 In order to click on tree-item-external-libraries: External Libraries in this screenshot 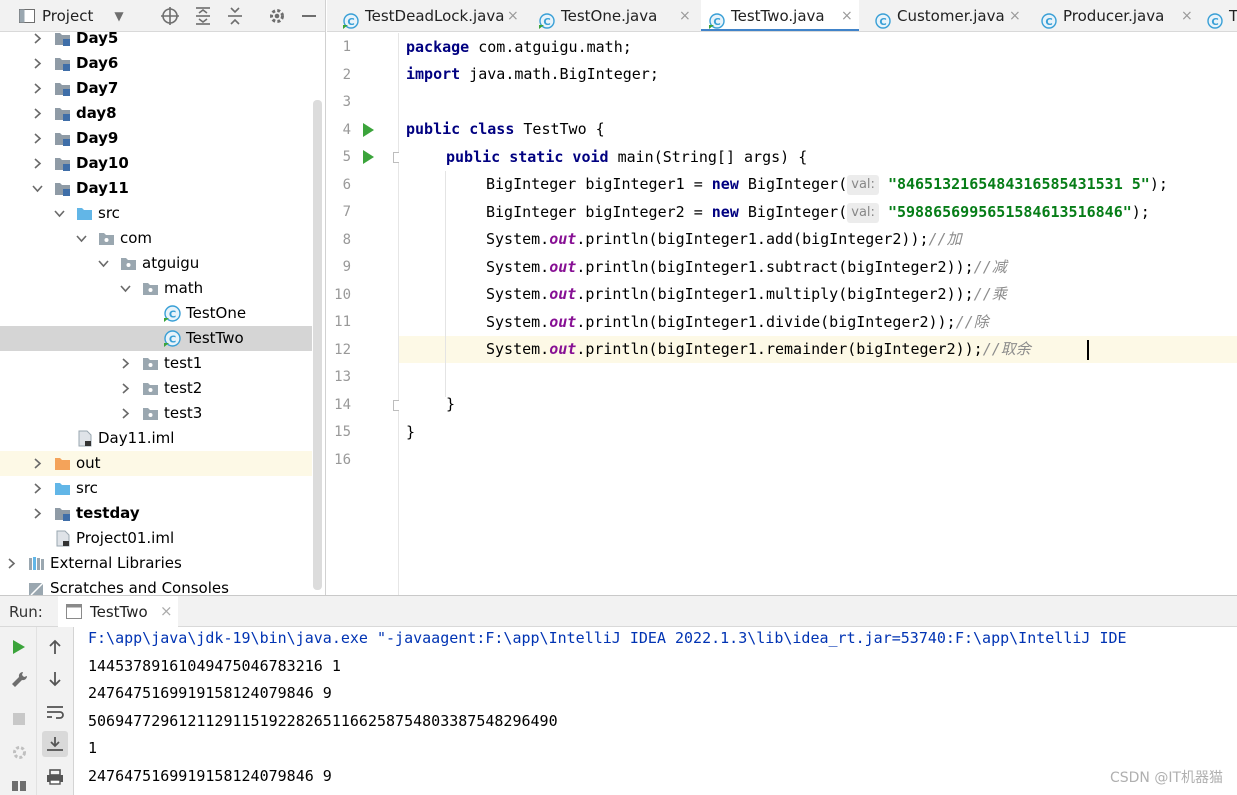, I will do `click(156, 563)`.